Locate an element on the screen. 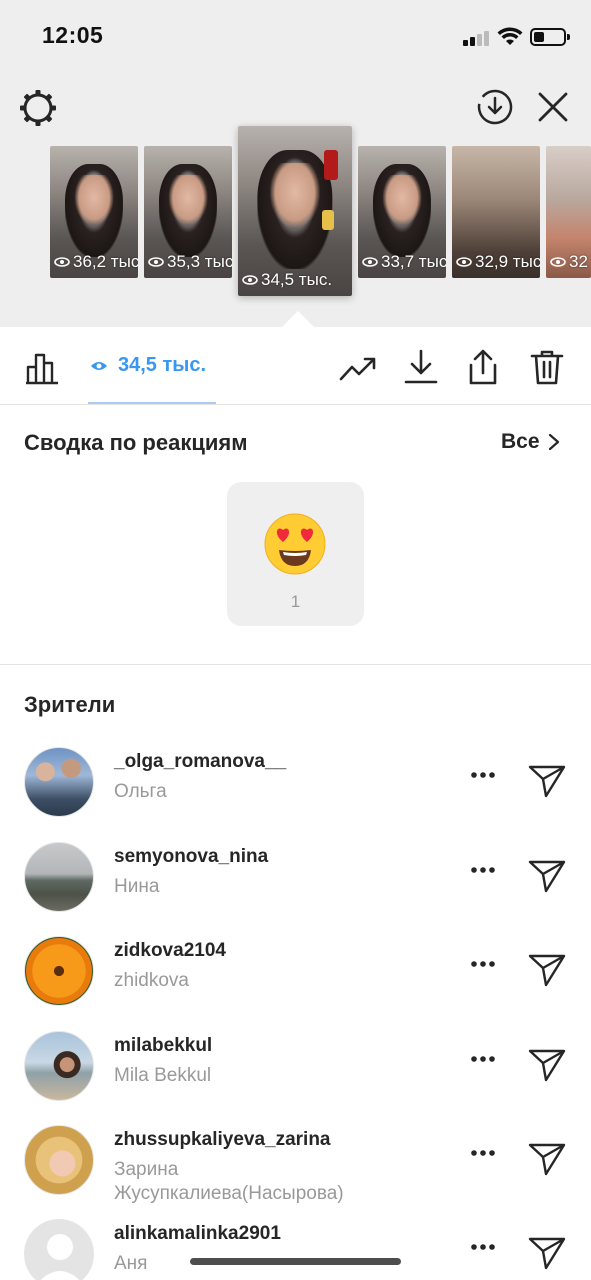  download-icon is located at coordinates (421, 367).